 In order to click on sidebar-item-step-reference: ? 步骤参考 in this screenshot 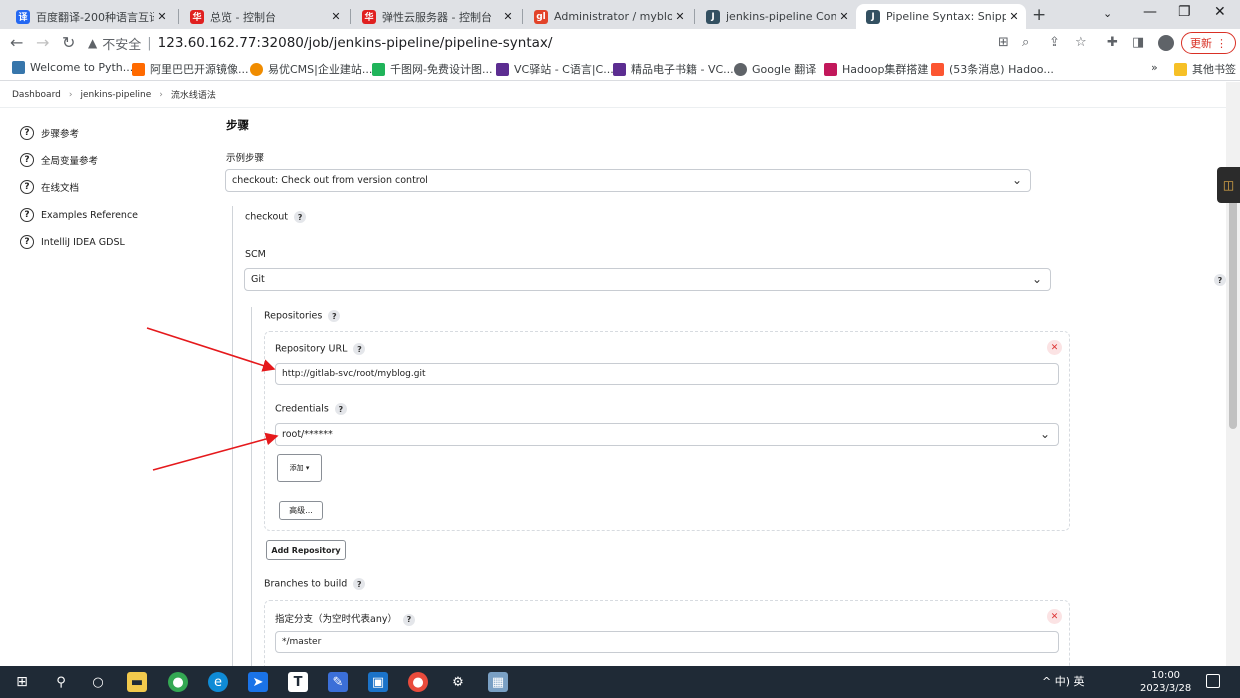, I will do `click(49, 133)`.